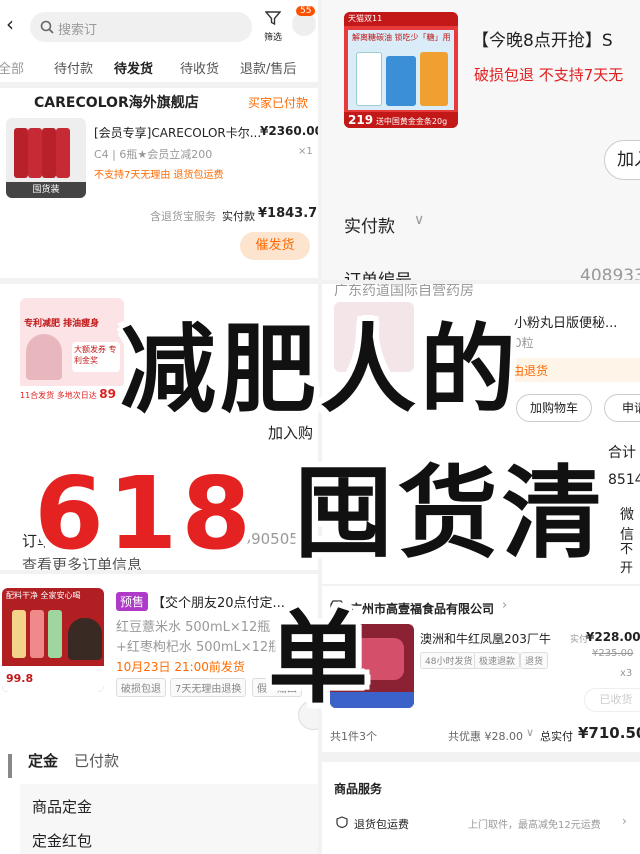 Image resolution: width=640 pixels, height=854 pixels. Describe the element at coordinates (485, 736) in the screenshot. I see `discount-amount: 共优惠 ¥28.00` at that location.